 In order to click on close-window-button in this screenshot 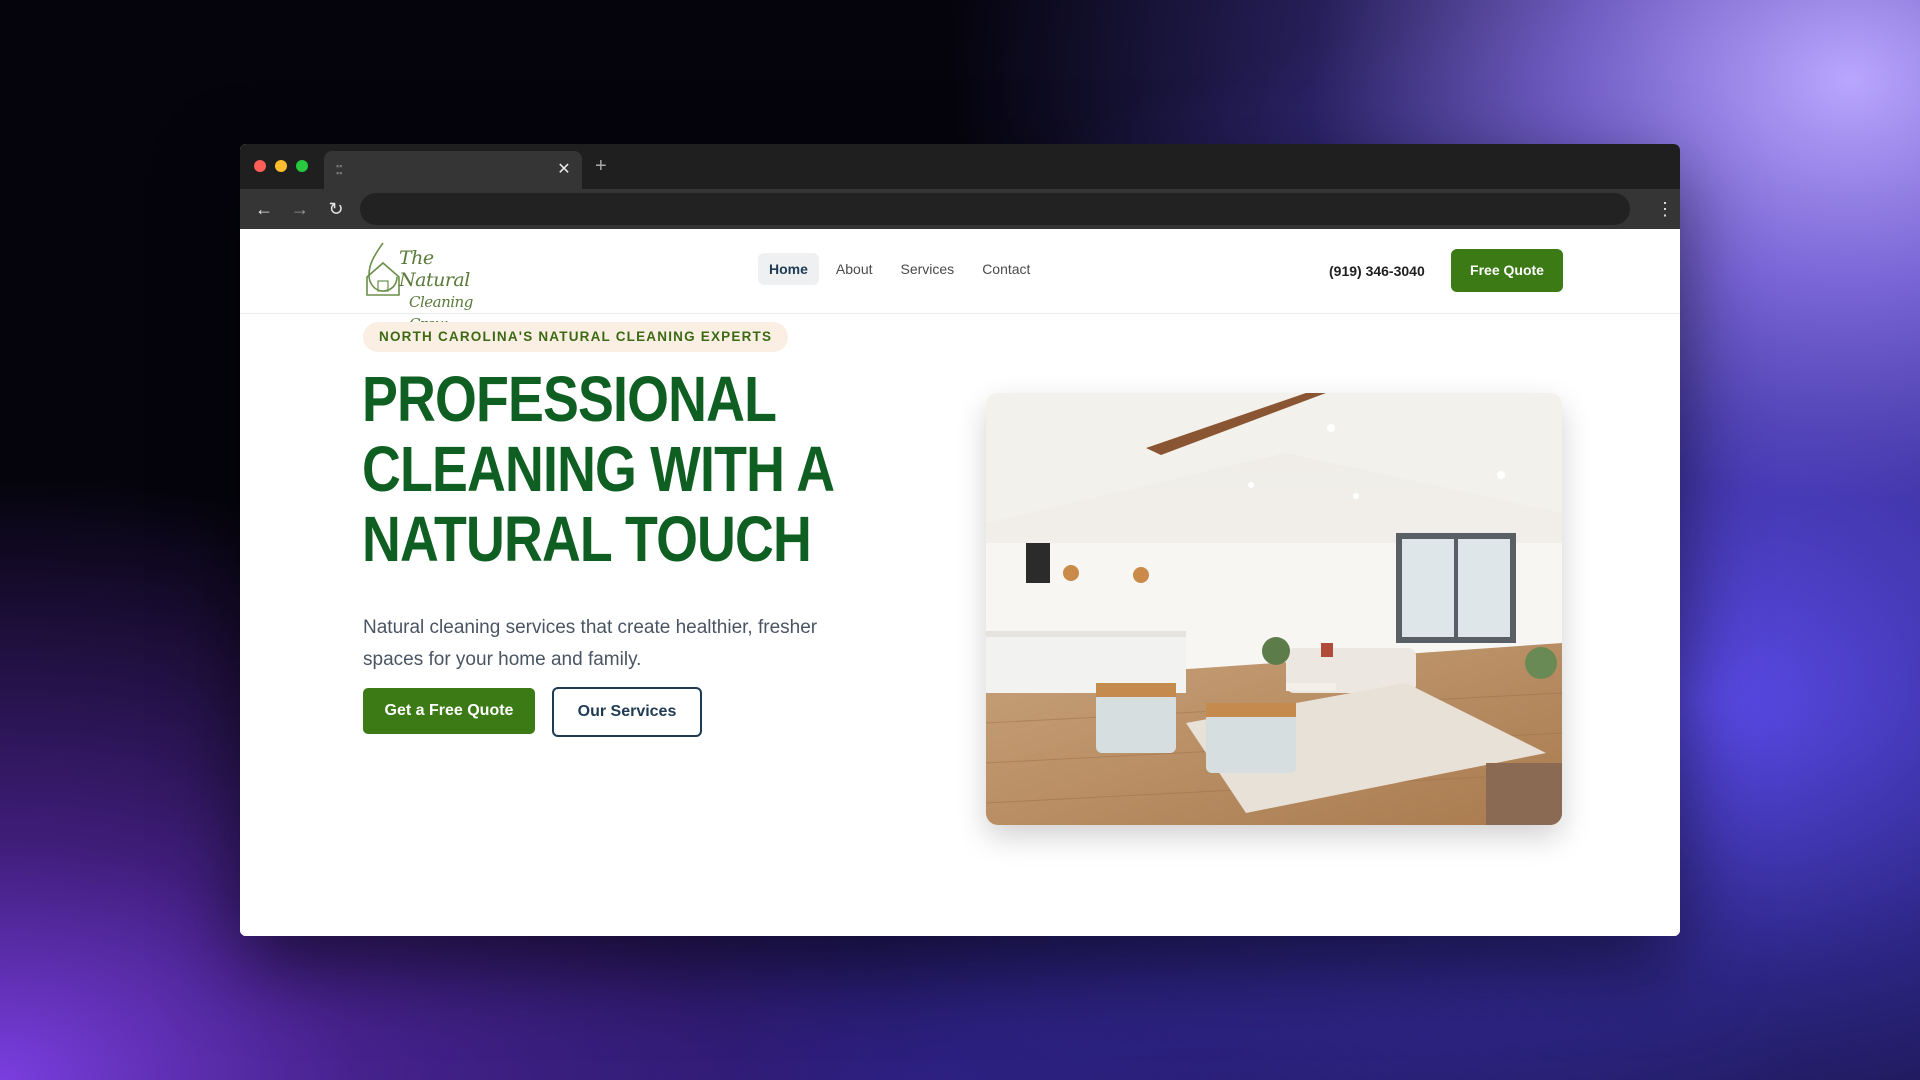, I will do `click(260, 166)`.